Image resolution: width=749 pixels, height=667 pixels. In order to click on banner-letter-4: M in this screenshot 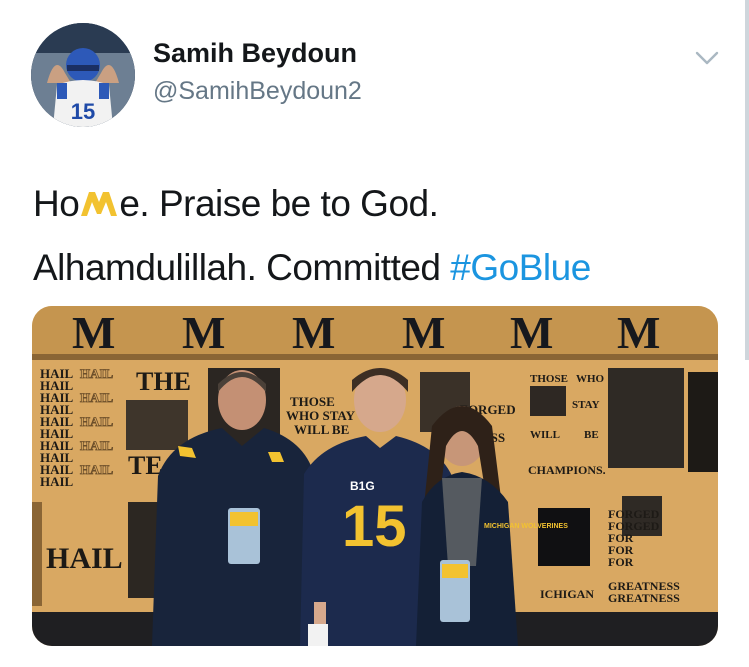, I will do `click(423, 332)`.